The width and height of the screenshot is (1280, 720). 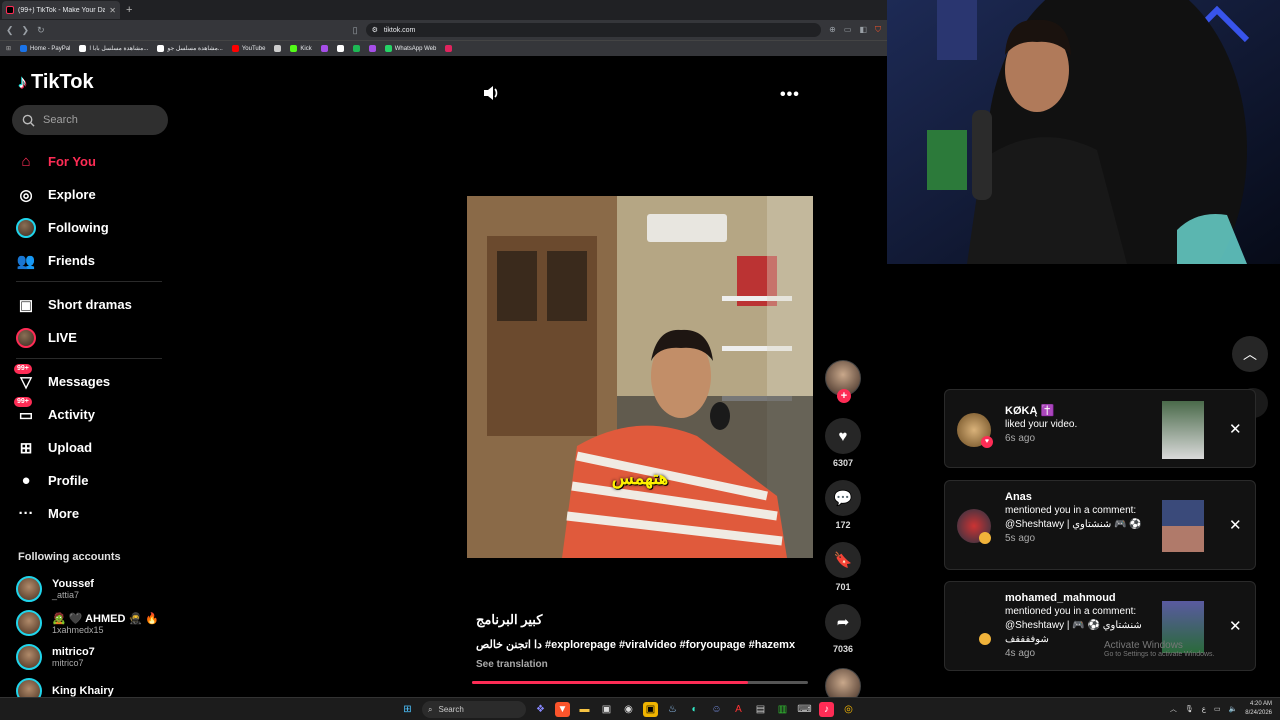 What do you see at coordinates (826, 709) in the screenshot?
I see `tiktok-app-icon: ♪` at bounding box center [826, 709].